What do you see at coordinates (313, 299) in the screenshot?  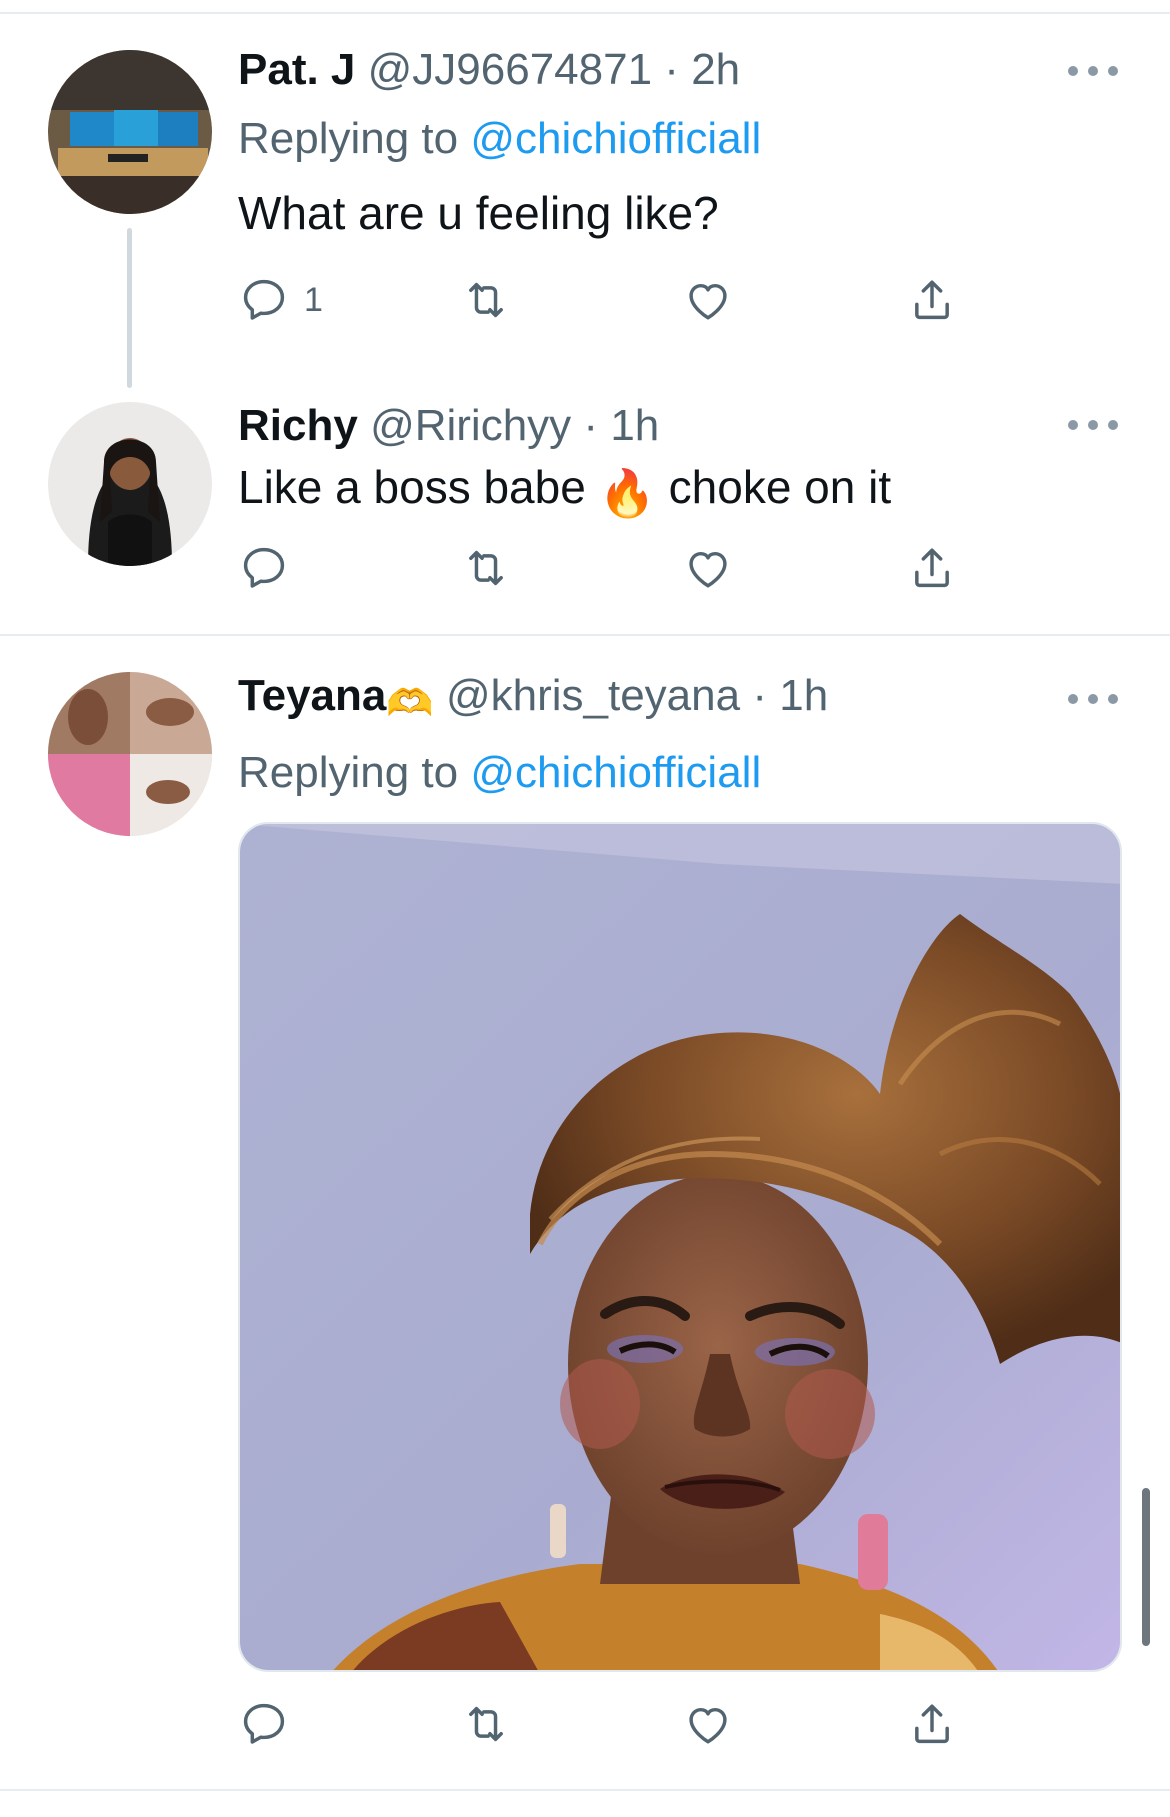 I see `reply-count: 1` at bounding box center [313, 299].